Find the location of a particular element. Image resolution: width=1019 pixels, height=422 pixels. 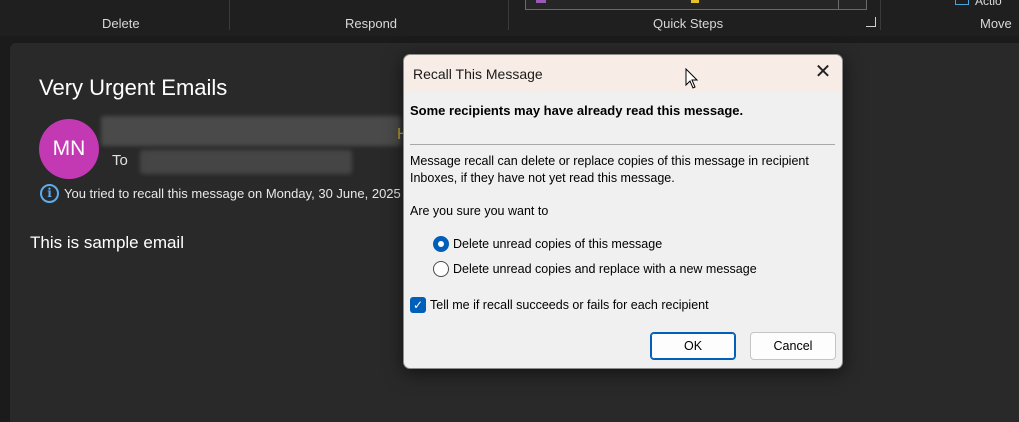

ribbon: Delete Respond Quick Steps Actio Move is located at coordinates (509, 18).